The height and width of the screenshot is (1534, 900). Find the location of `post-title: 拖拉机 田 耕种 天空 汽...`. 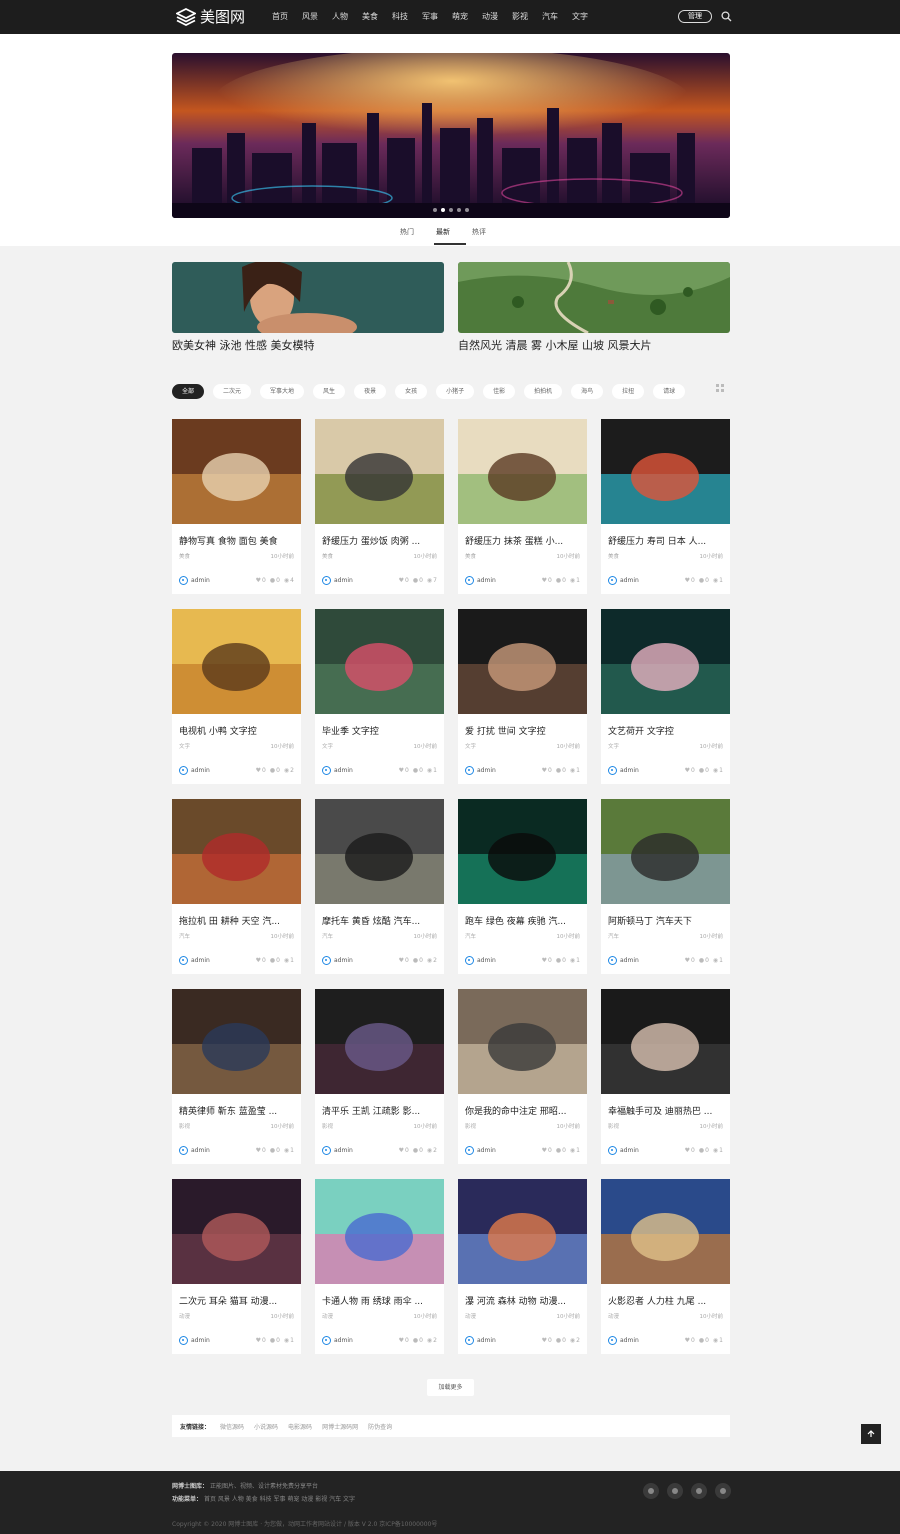

post-title: 拖拉机 田 耕种 天空 汽... is located at coordinates (238, 922).